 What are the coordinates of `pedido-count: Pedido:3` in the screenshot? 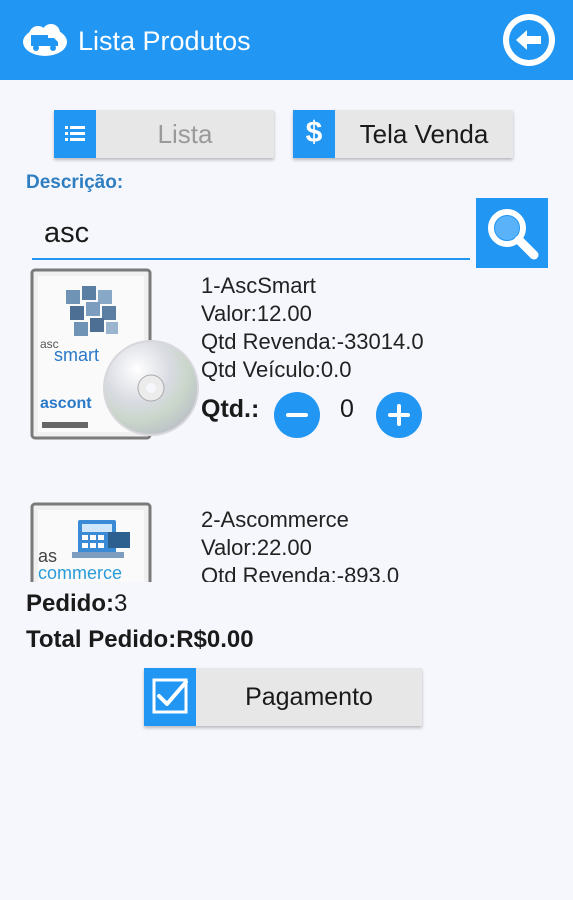 It's located at (76, 604).